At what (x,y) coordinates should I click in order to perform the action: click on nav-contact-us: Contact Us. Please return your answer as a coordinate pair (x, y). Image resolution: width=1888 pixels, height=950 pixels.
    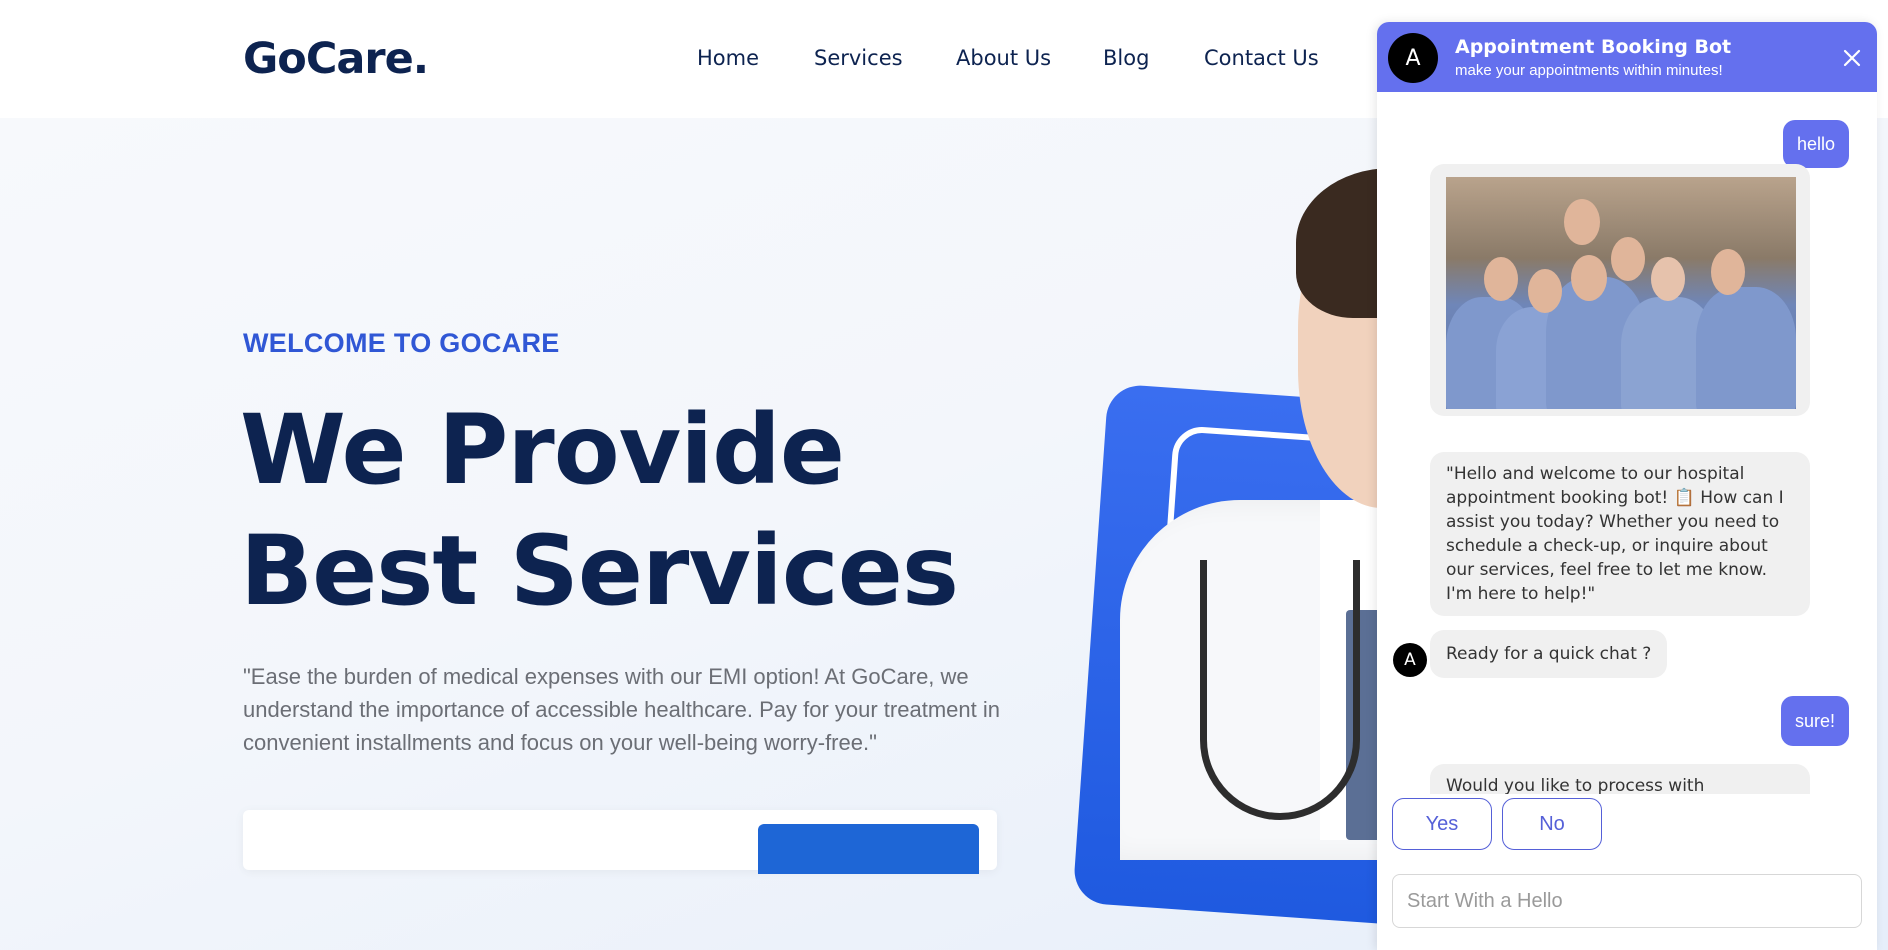
    Looking at the image, I should click on (1261, 58).